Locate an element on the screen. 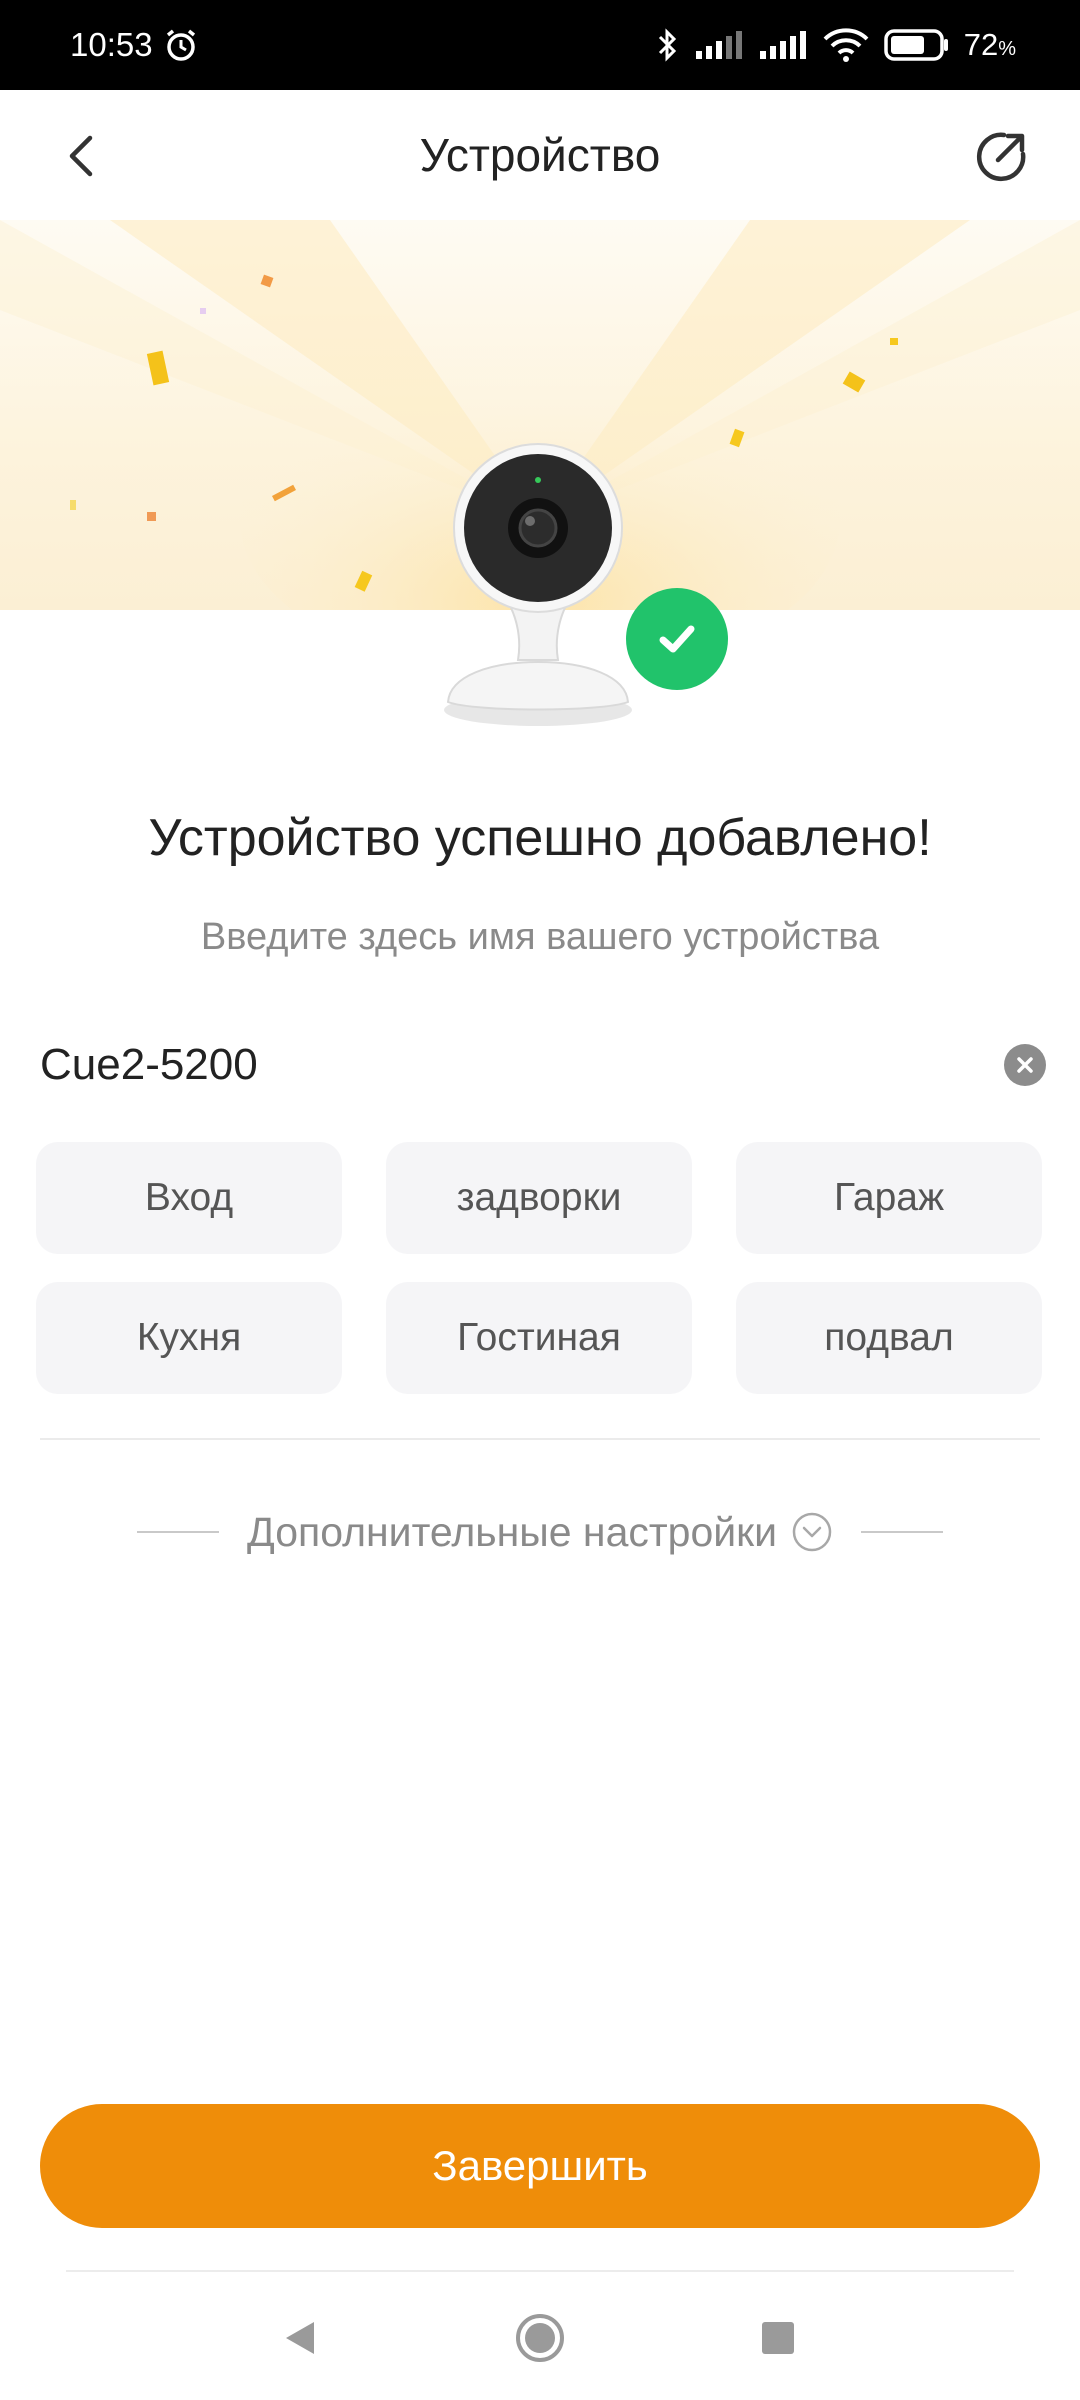  success-check-badge is located at coordinates (677, 639).